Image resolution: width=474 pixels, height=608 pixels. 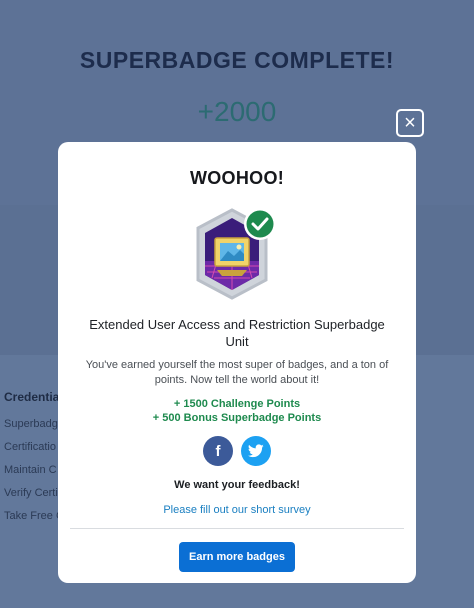 What do you see at coordinates (32, 397) in the screenshot?
I see `credentials-heading: Credentia` at bounding box center [32, 397].